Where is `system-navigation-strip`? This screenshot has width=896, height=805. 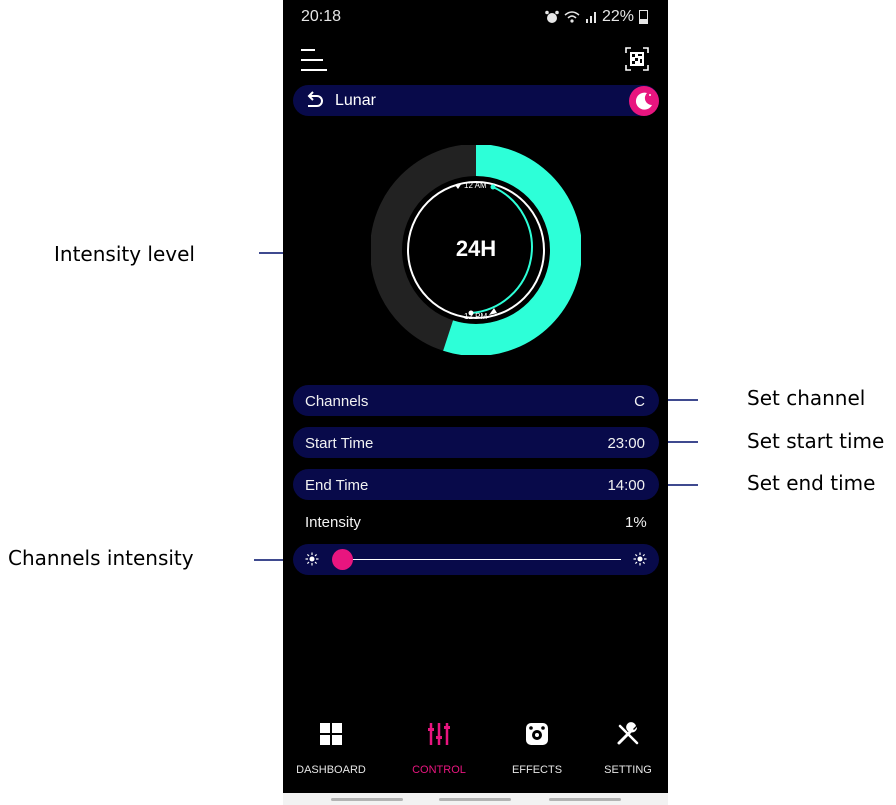 system-navigation-strip is located at coordinates (475, 799).